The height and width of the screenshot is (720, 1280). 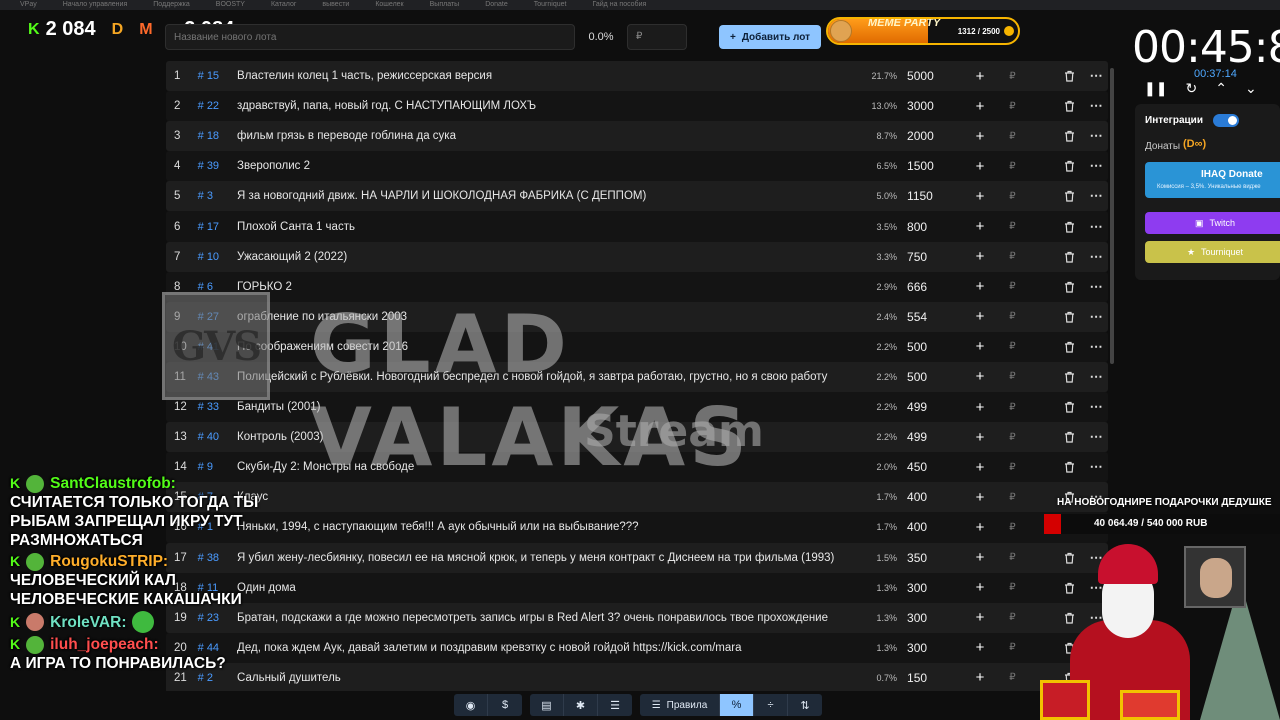 What do you see at coordinates (805, 705) in the screenshot?
I see `sort-icon: ⇅` at bounding box center [805, 705].